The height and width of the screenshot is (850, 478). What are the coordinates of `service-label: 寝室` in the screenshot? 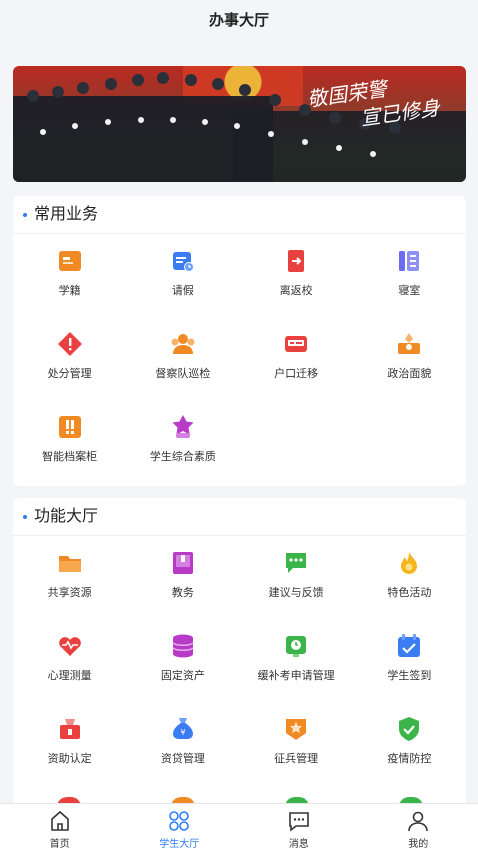 It's located at (409, 291).